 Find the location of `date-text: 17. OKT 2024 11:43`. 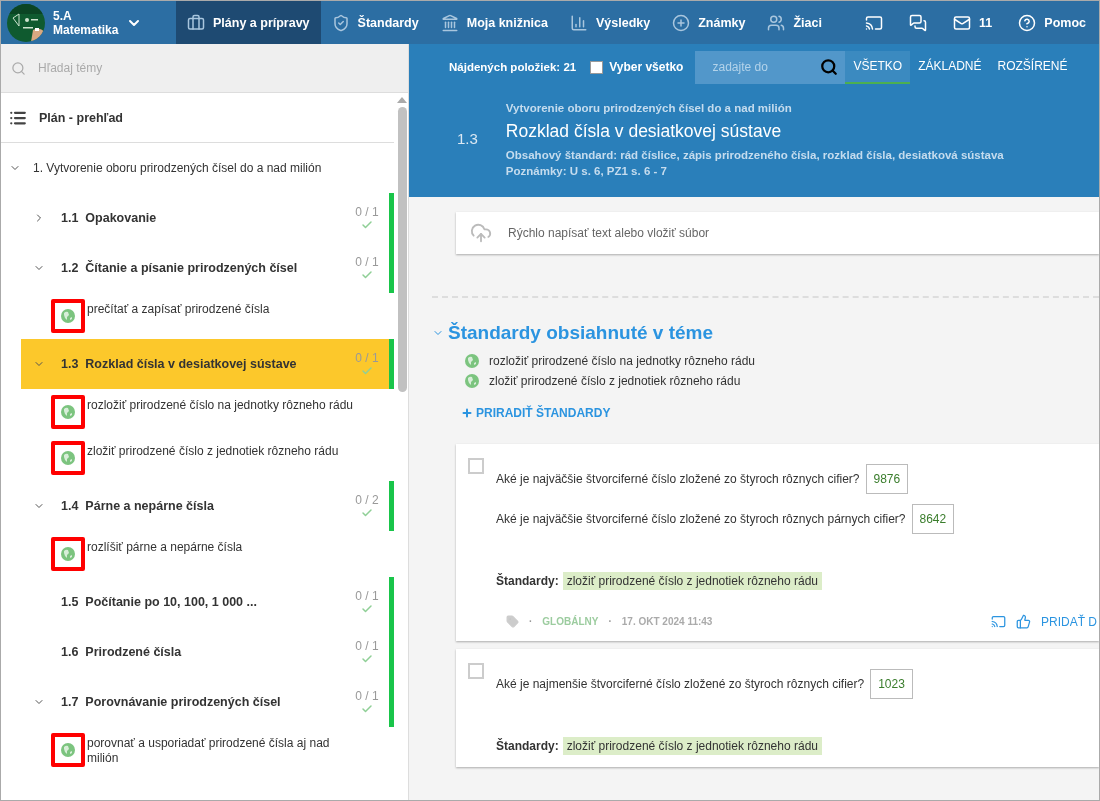

date-text: 17. OKT 2024 11:43 is located at coordinates (667, 621).